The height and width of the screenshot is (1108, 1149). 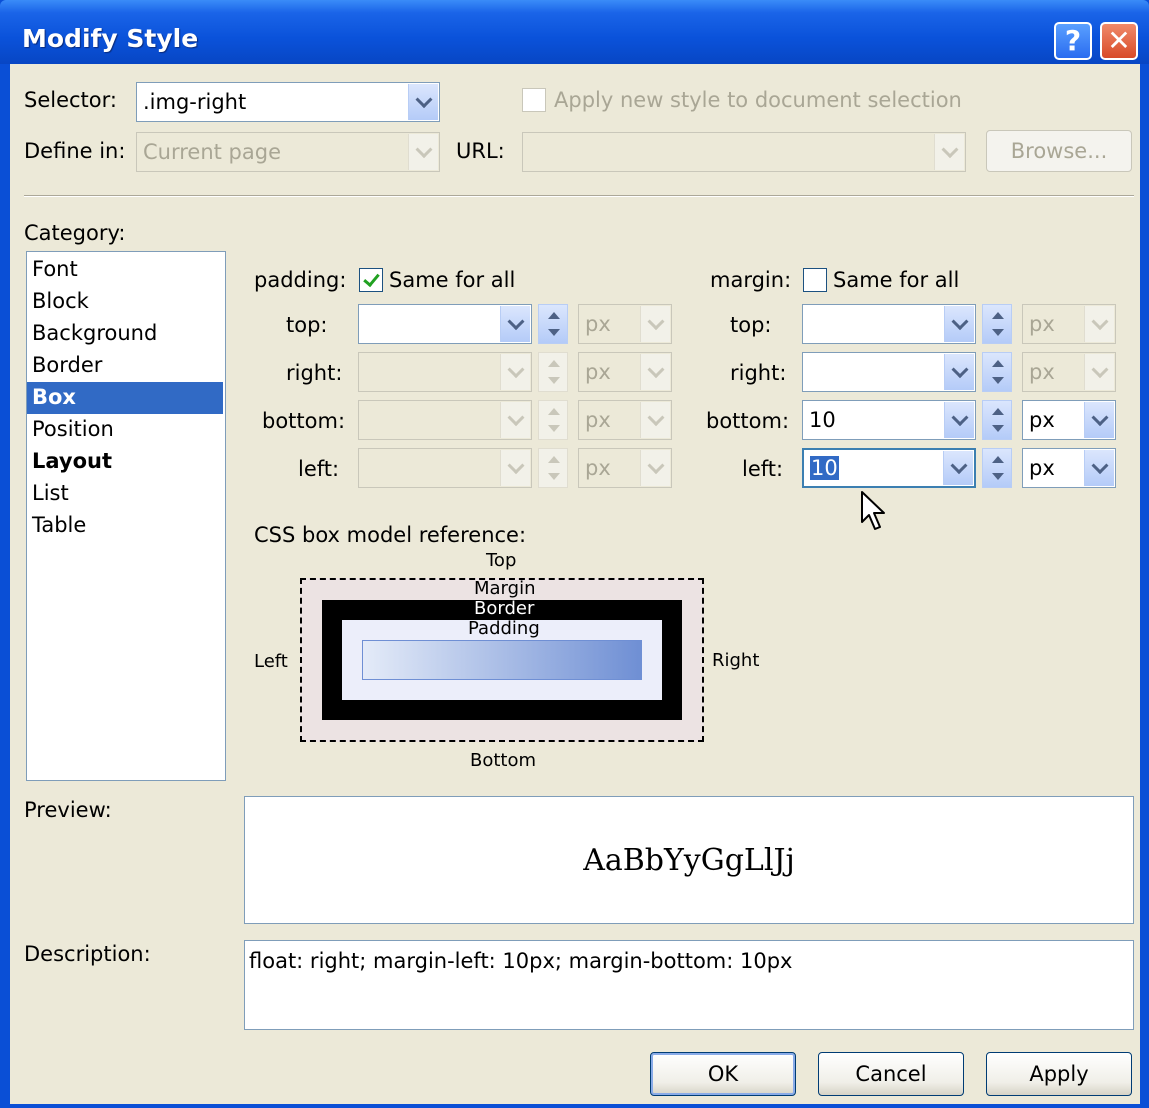 What do you see at coordinates (625, 420) in the screenshot?
I see `padding-bottom-unit-combo: px` at bounding box center [625, 420].